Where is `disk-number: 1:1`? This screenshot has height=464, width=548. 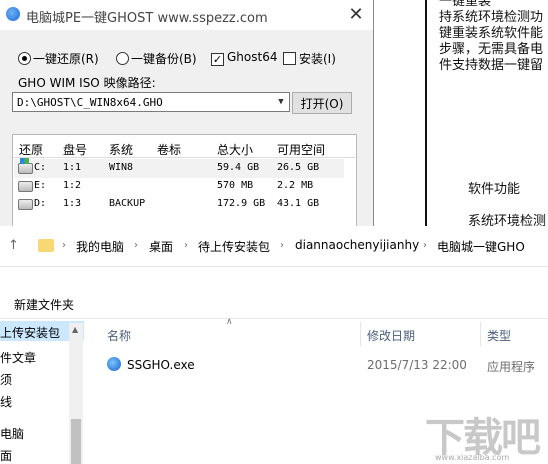
disk-number: 1:1 is located at coordinates (72, 167).